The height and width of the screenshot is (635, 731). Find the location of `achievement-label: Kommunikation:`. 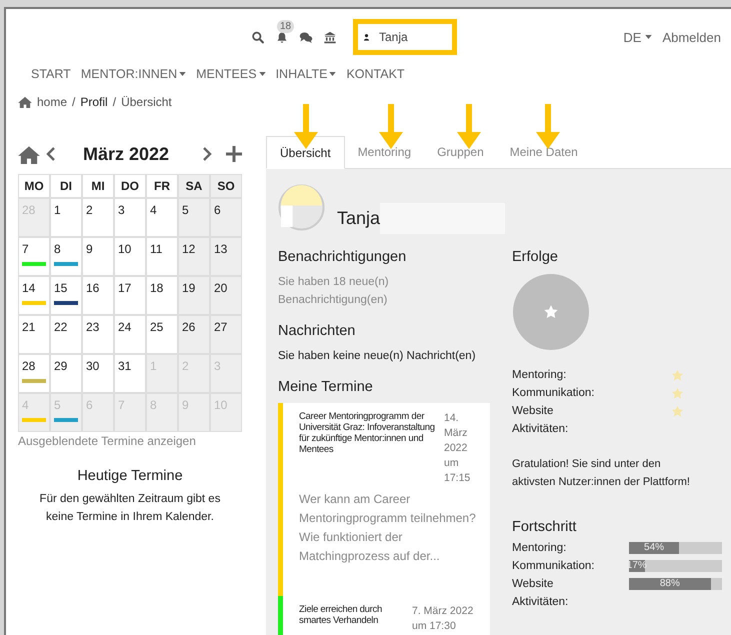

achievement-label: Kommunikation: is located at coordinates (553, 394).